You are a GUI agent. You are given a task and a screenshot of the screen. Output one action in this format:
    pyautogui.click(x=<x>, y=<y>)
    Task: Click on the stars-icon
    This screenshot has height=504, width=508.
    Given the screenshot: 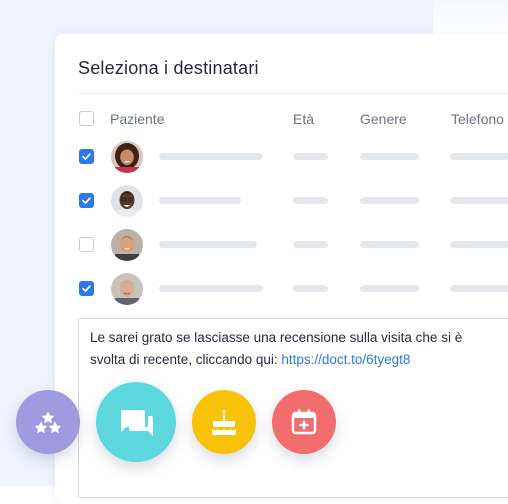 What is the action you would take?
    pyautogui.click(x=48, y=422)
    